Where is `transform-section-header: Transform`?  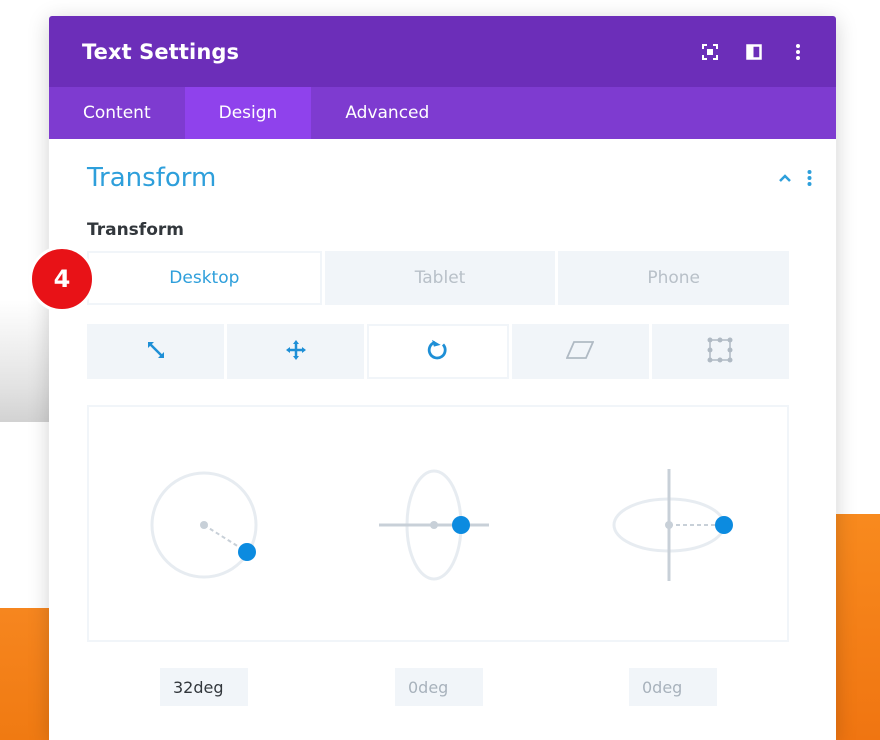 transform-section-header: Transform is located at coordinates (451, 178).